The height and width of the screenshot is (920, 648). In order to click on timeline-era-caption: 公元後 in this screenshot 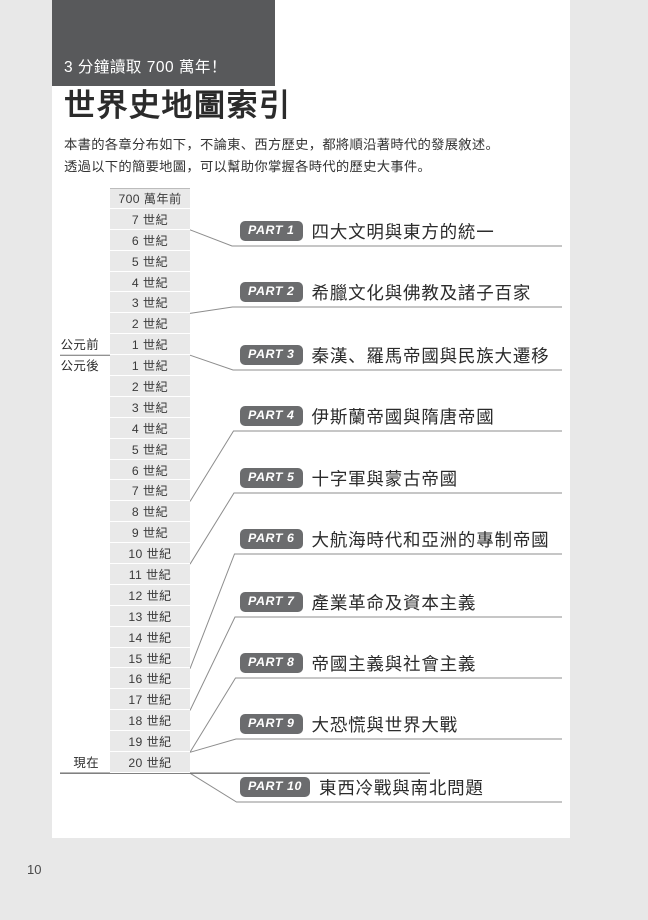, I will do `click(79, 366)`.